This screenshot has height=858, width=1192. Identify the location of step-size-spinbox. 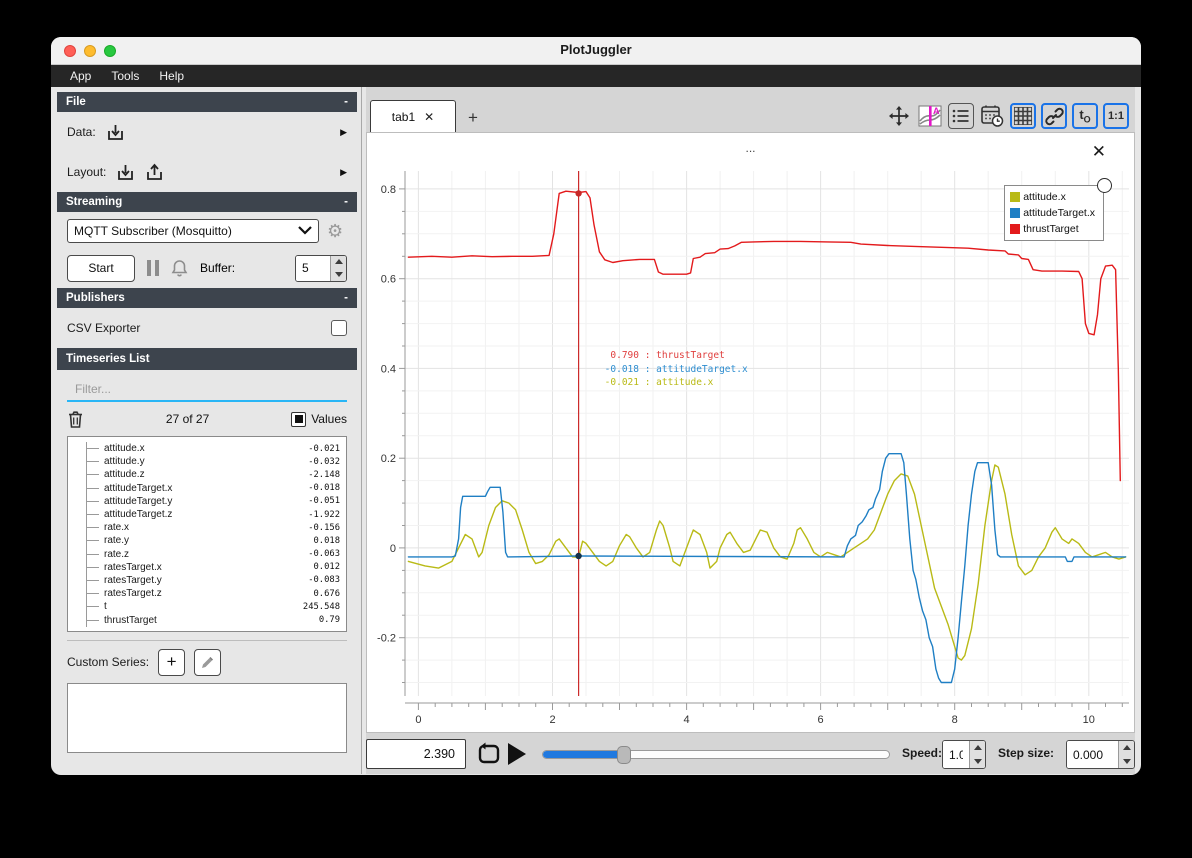
(1100, 754).